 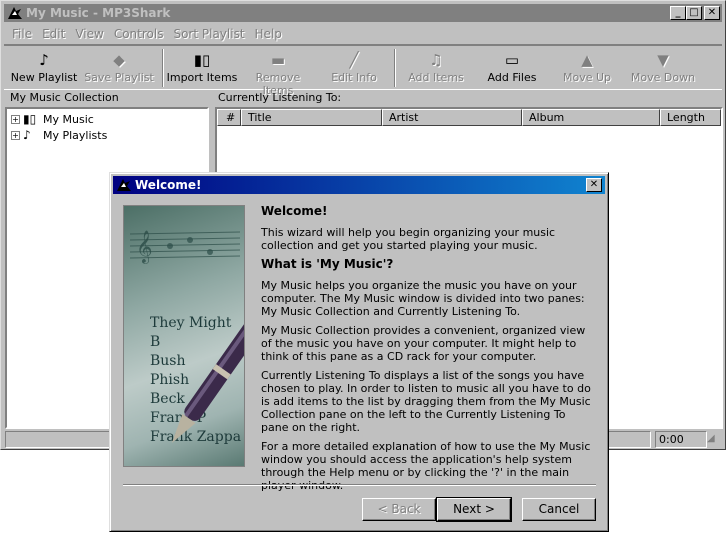 What do you see at coordinates (44, 60) in the screenshot?
I see `new-playlist-icon: ♪` at bounding box center [44, 60].